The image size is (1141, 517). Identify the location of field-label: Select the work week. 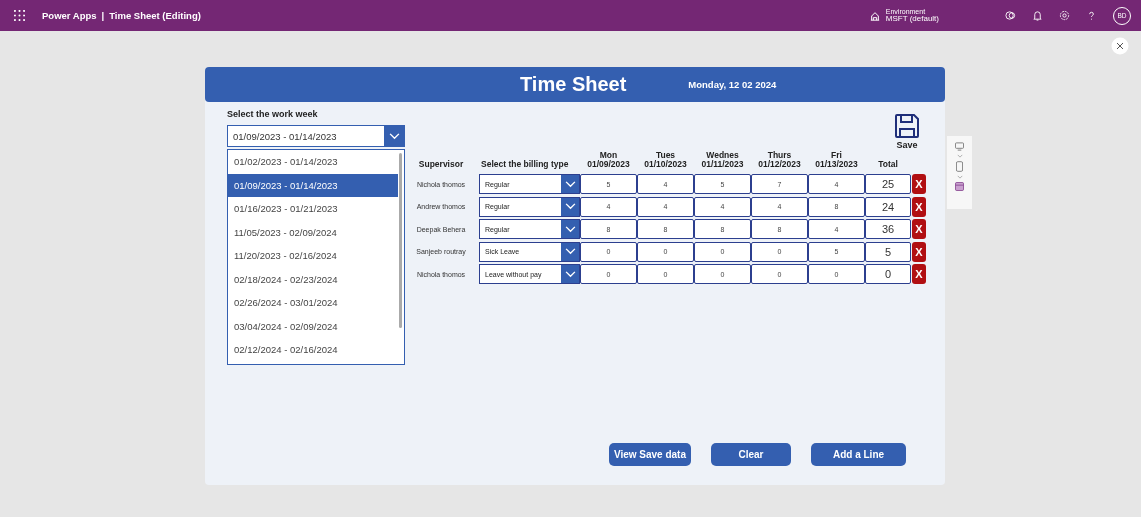
(273, 114).